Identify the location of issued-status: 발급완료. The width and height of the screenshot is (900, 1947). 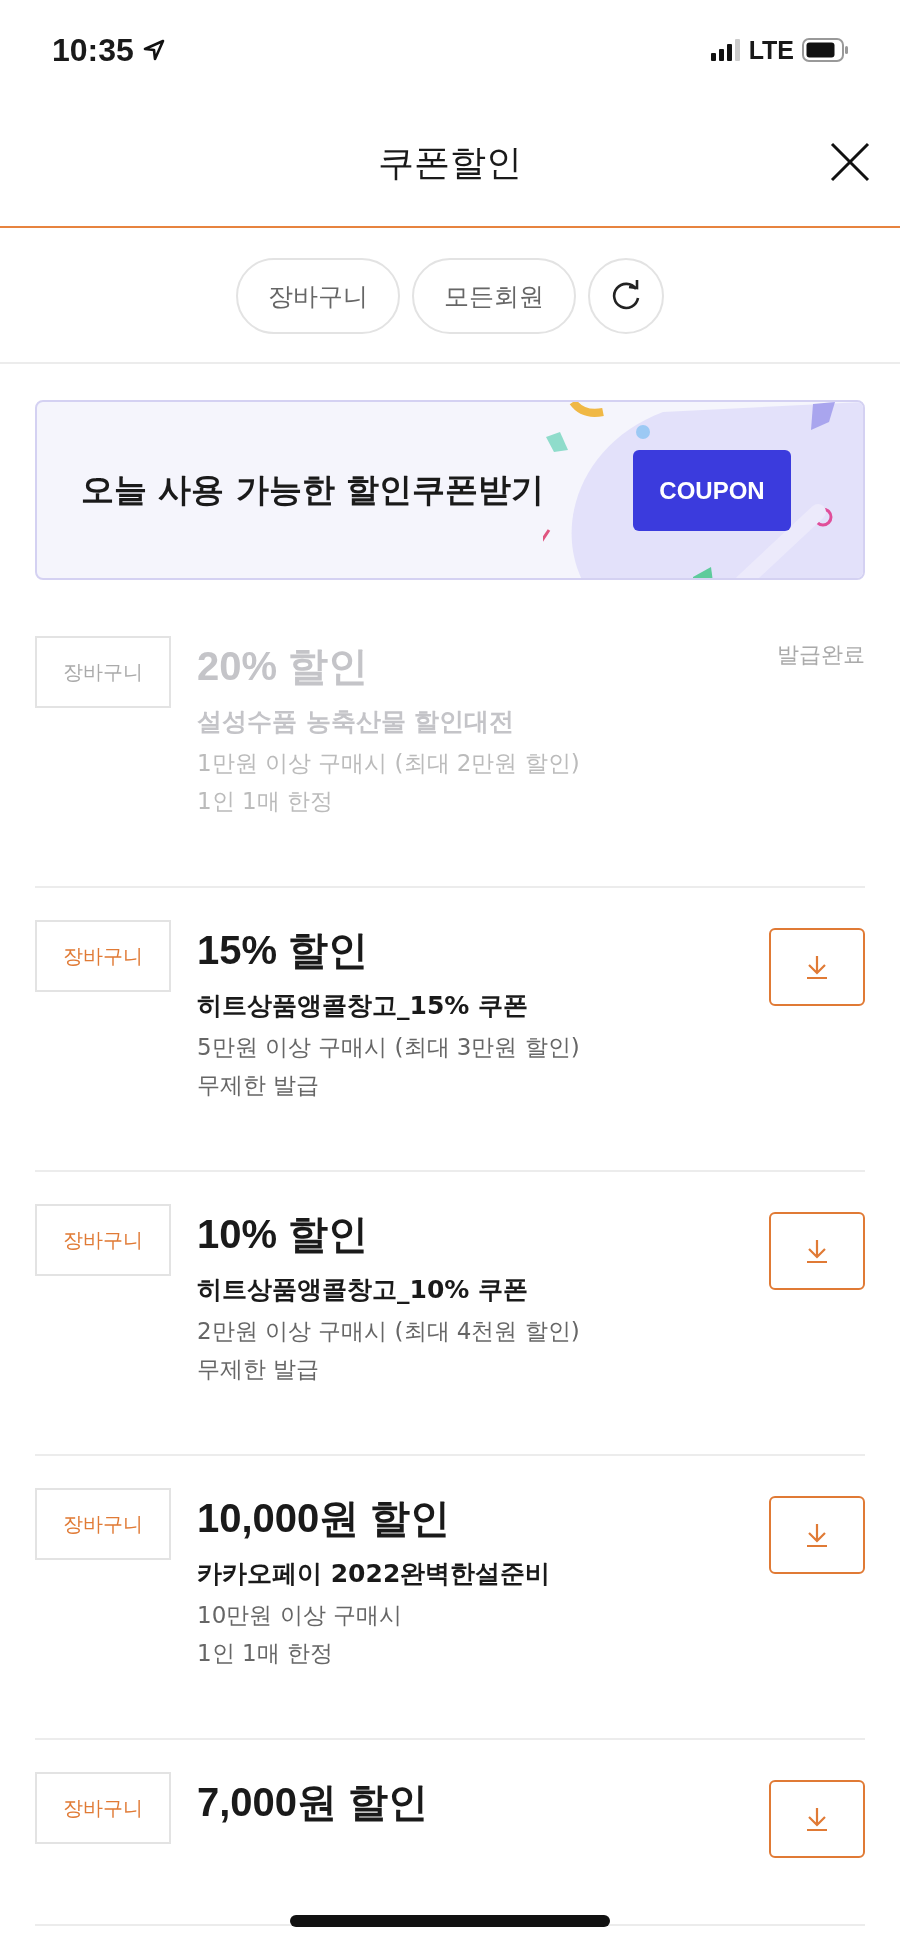
(821, 655).